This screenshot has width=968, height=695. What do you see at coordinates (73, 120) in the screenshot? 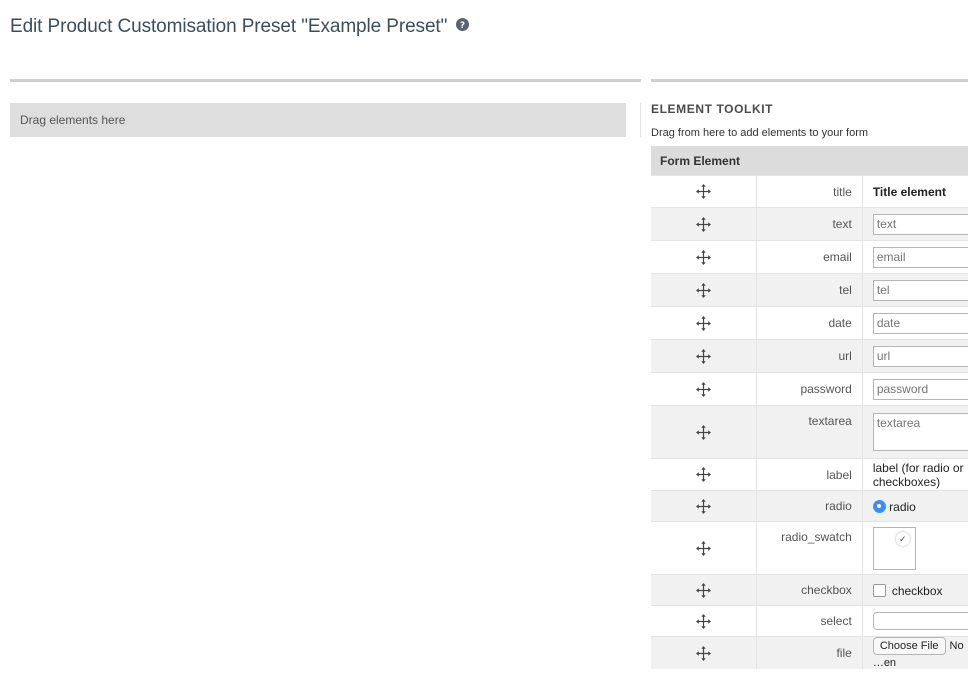
I see `dropzone-label: Drag elements here` at bounding box center [73, 120].